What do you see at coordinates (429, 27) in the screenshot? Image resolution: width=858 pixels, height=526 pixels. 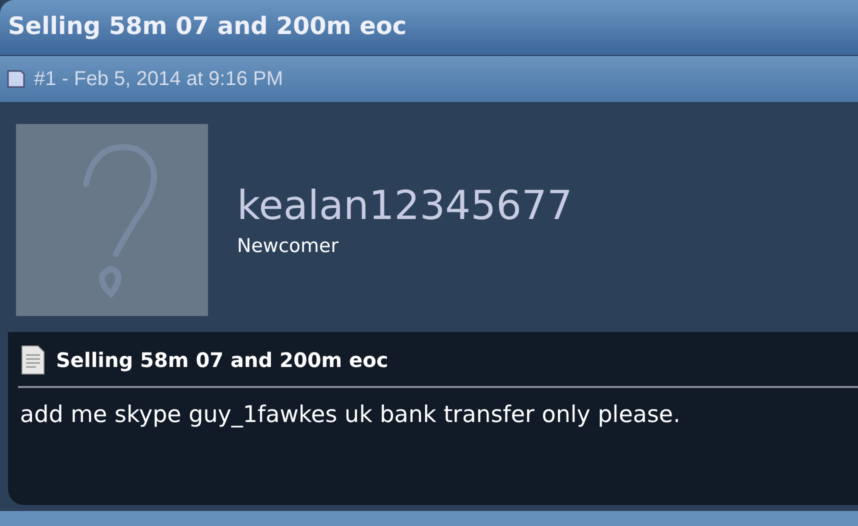 I see `thread-title: Selling 58m 07 and 200m eoc` at bounding box center [429, 27].